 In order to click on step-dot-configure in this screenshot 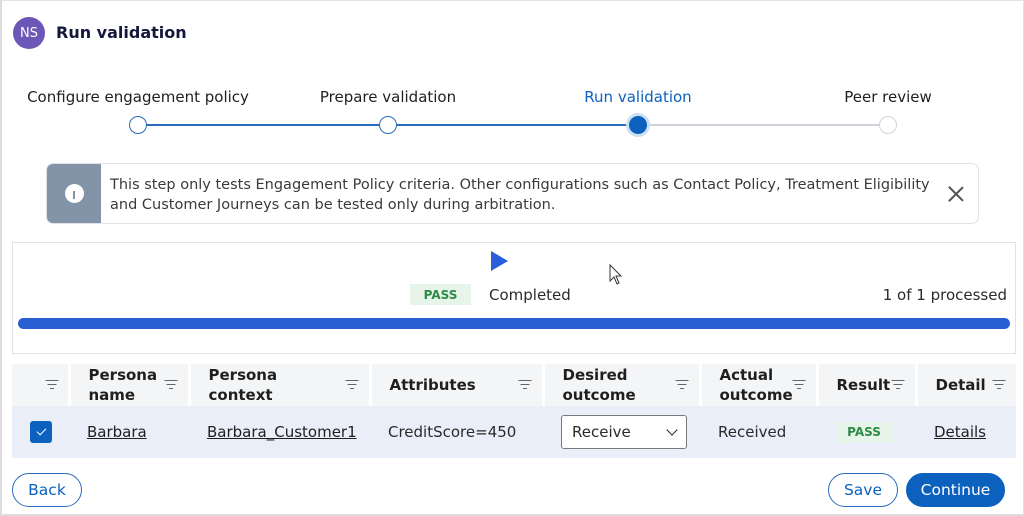, I will do `click(138, 125)`.